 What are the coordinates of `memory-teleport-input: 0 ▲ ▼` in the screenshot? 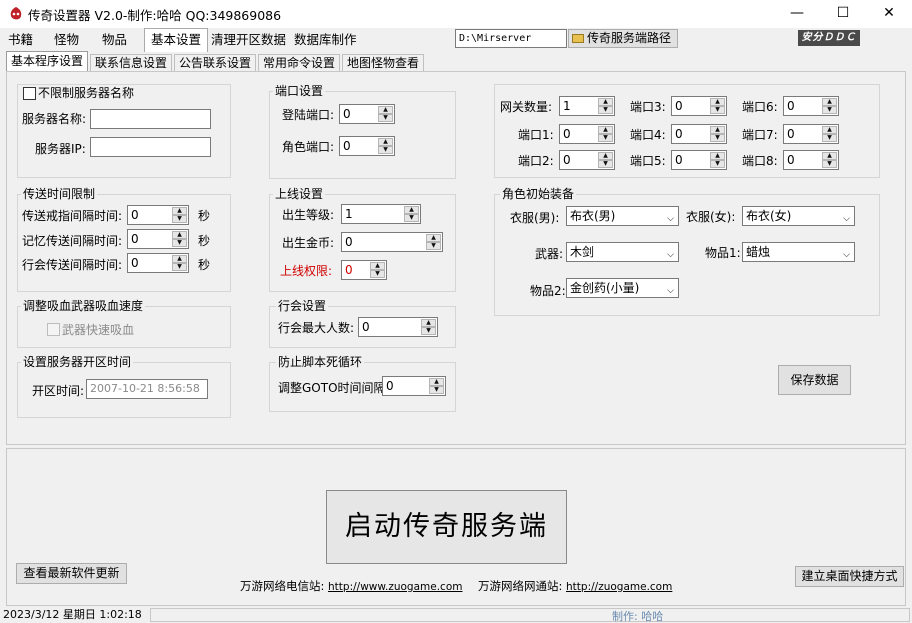 It's located at (158, 239).